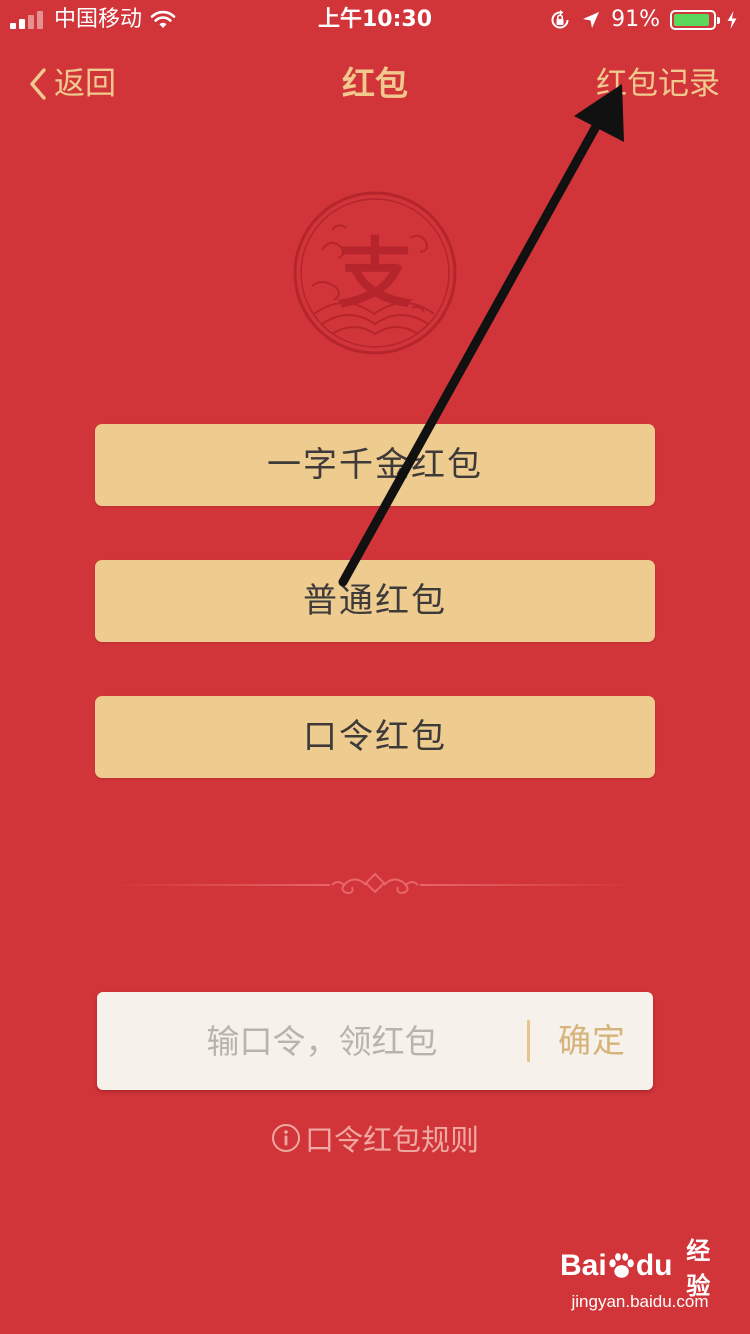 The image size is (750, 1334). I want to click on wifi-icon, so click(163, 19).